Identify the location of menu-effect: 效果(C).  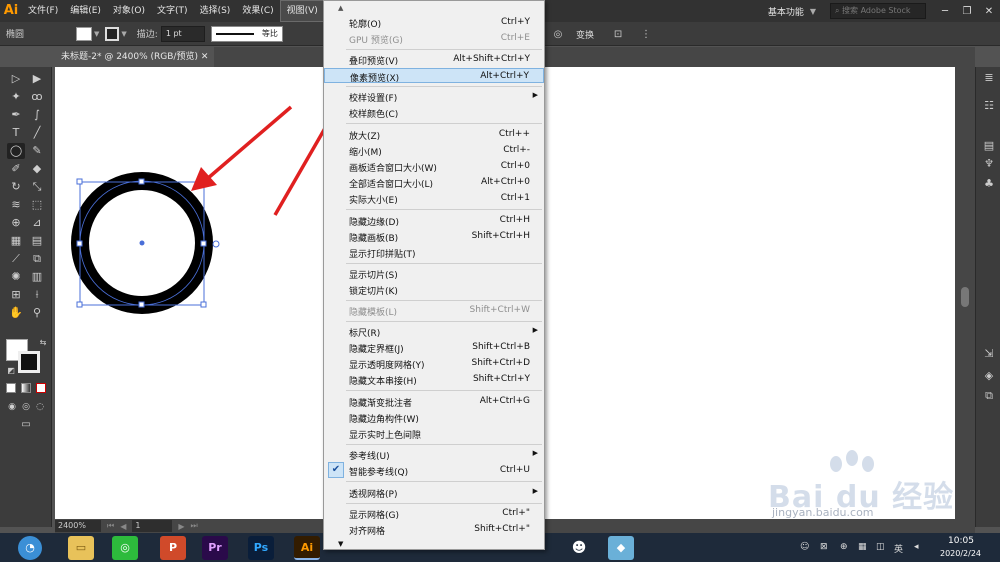
(257, 11).